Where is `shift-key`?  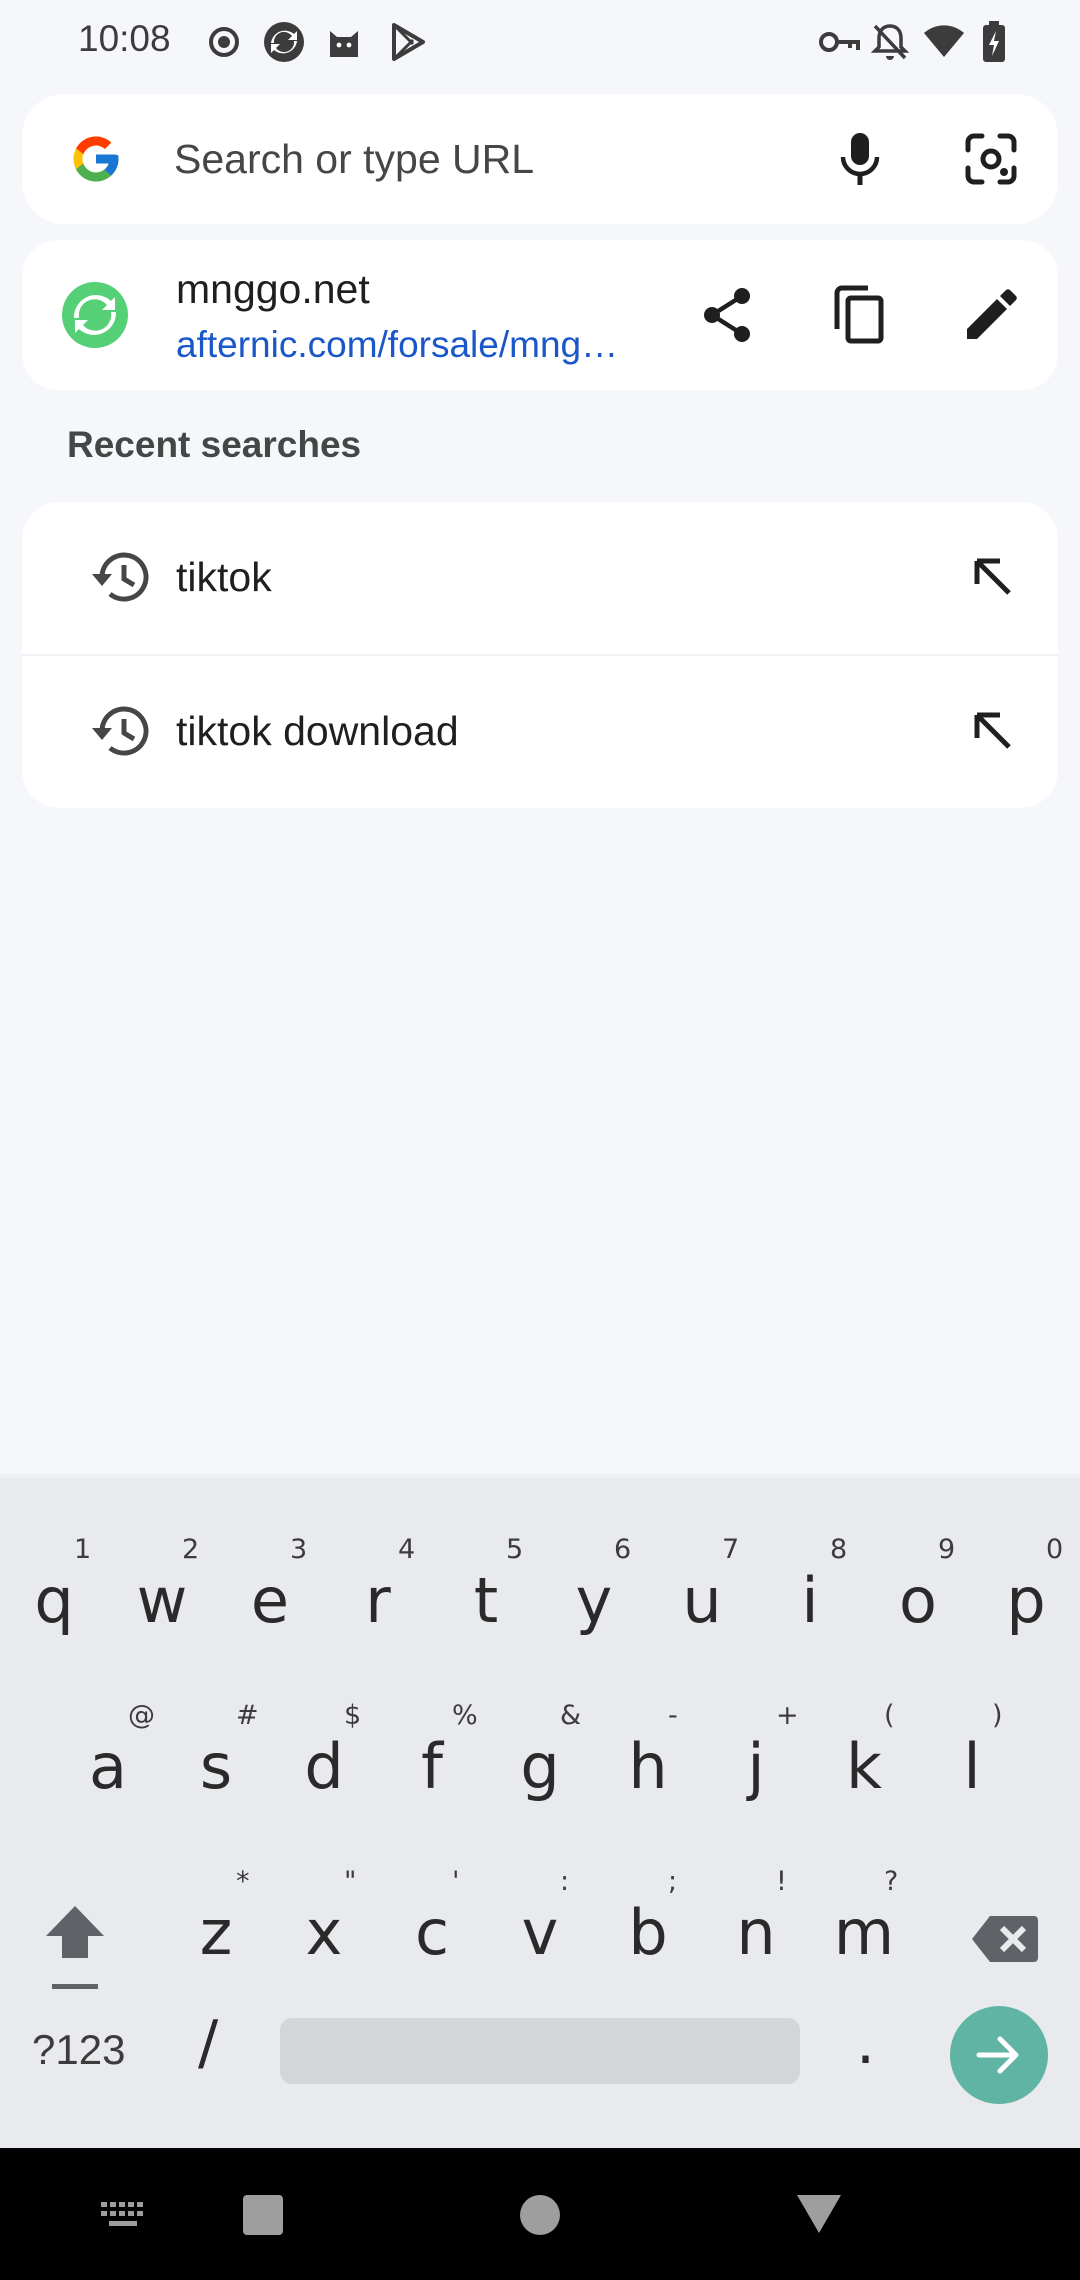 shift-key is located at coordinates (75, 1934).